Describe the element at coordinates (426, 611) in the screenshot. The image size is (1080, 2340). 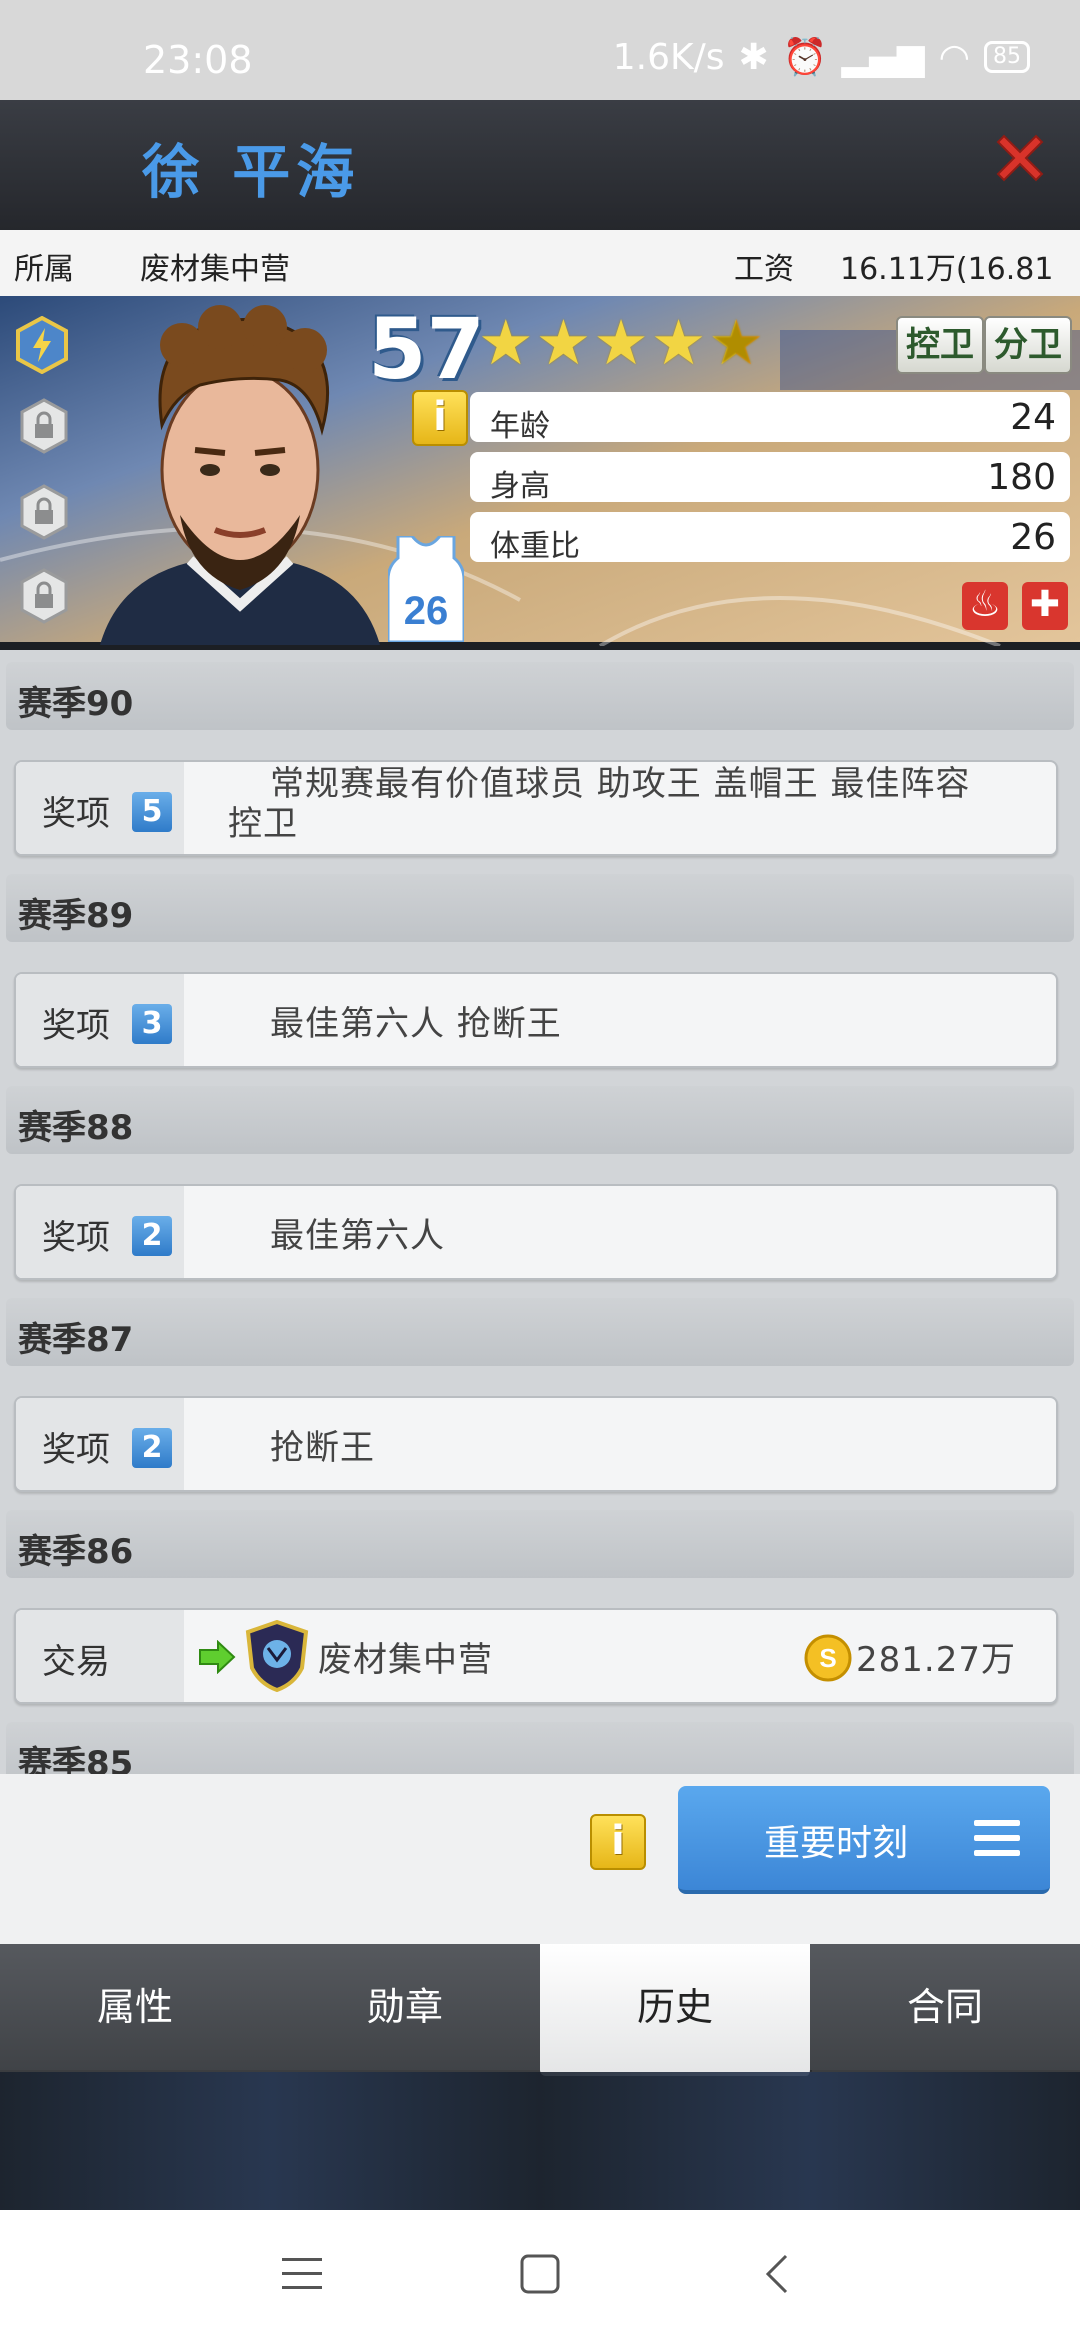
I see `jersey-number: 26` at that location.